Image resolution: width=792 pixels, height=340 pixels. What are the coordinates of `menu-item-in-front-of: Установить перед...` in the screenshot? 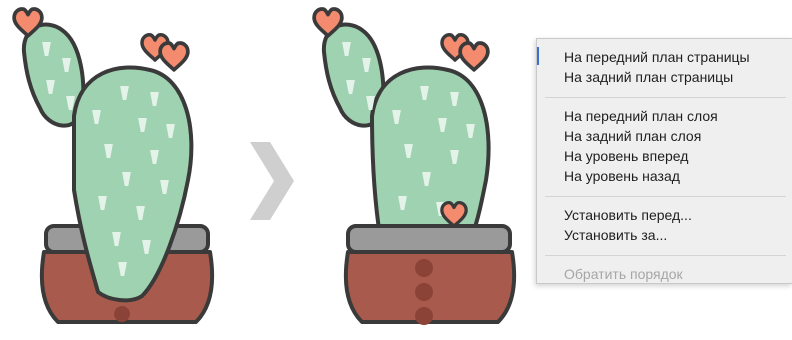 It's located at (664, 215).